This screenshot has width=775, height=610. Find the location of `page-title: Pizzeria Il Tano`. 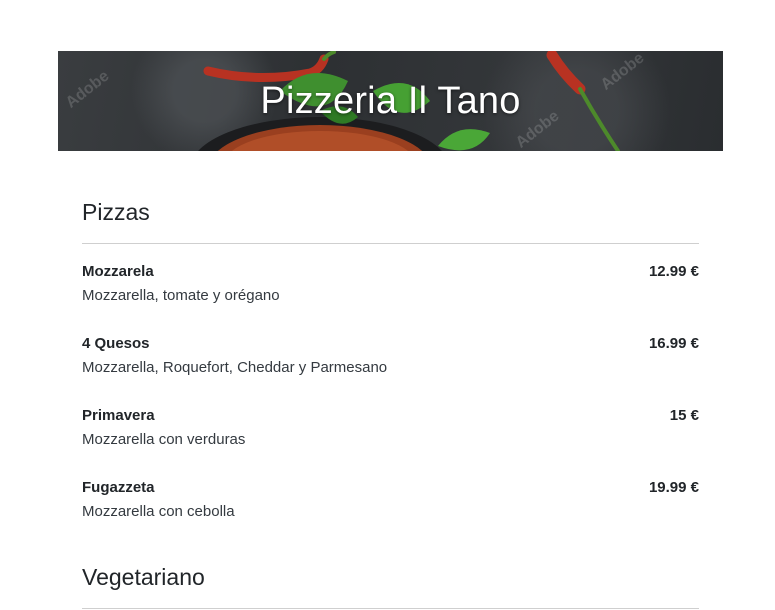

page-title: Pizzeria Il Tano is located at coordinates (390, 100).